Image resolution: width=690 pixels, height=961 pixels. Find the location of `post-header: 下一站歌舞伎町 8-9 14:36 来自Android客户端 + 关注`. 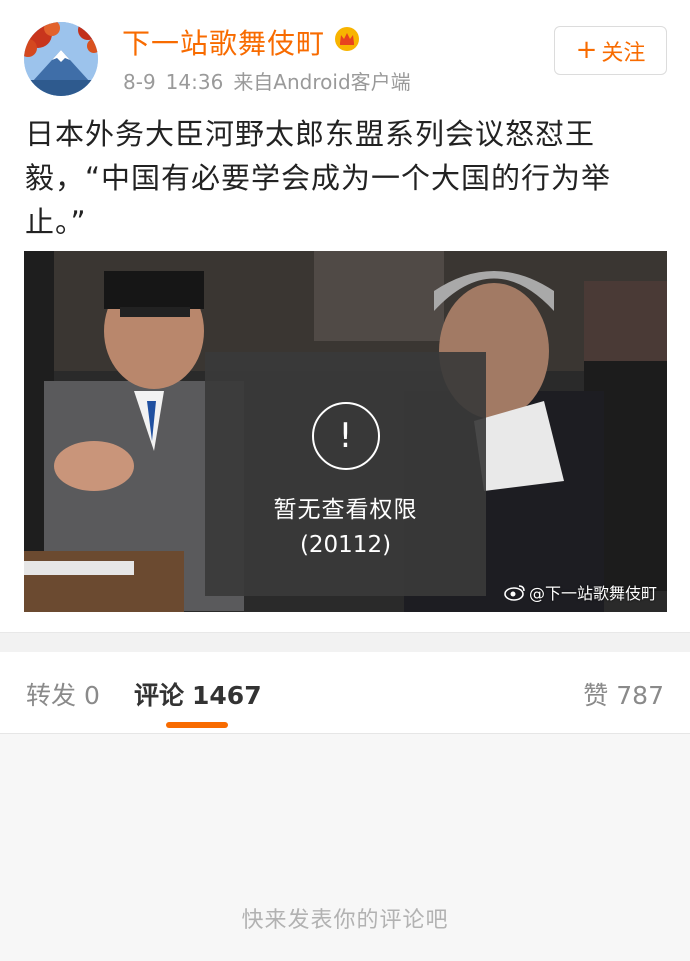

post-header: 下一站歌舞伎町 8-9 14:36 来自Android客户端 + 关注 is located at coordinates (345, 55).